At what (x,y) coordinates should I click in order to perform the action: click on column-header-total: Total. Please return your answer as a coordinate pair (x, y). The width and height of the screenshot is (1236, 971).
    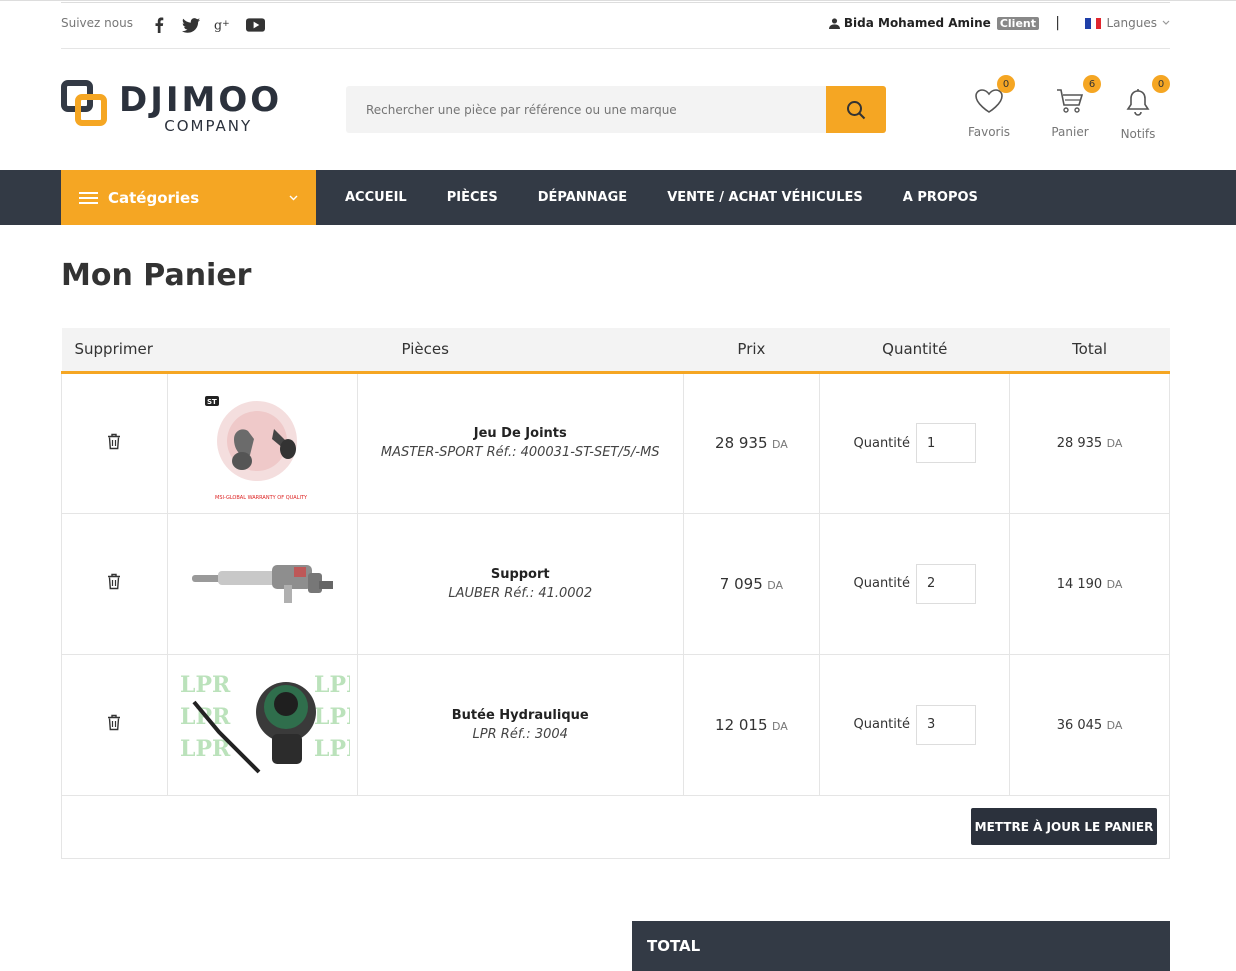
    Looking at the image, I should click on (1089, 351).